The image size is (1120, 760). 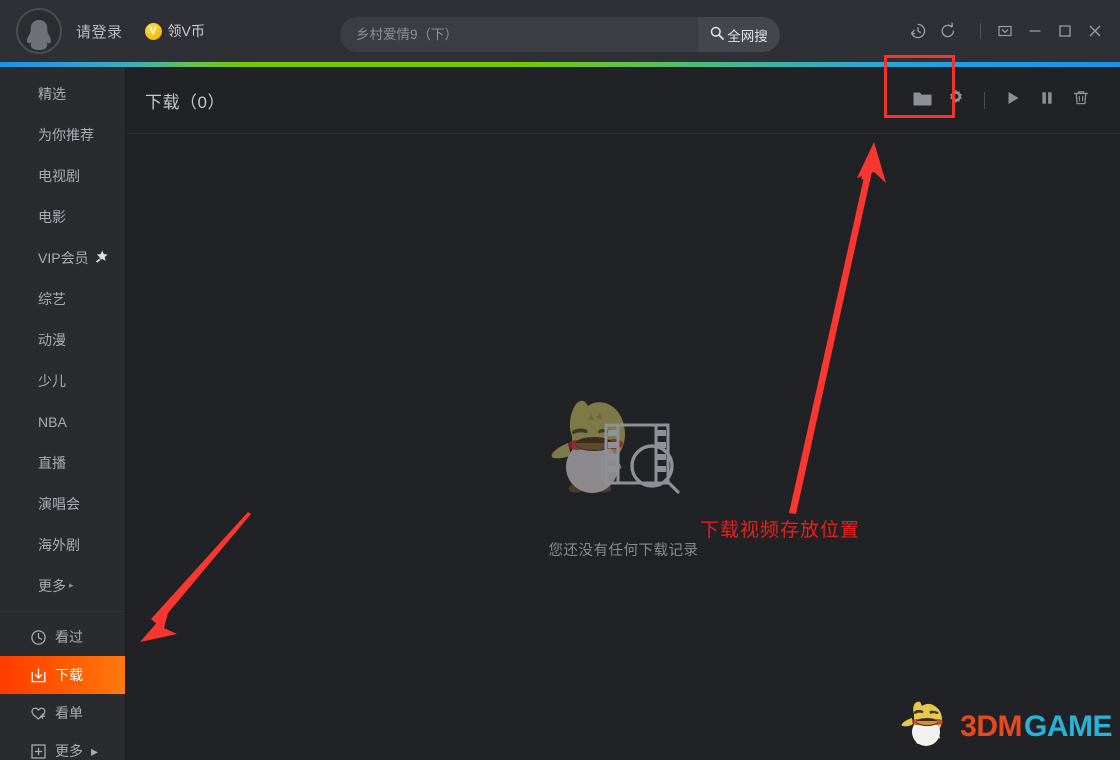 I want to click on sidebar-item-tv-series: 电视剧, so click(x=62, y=175).